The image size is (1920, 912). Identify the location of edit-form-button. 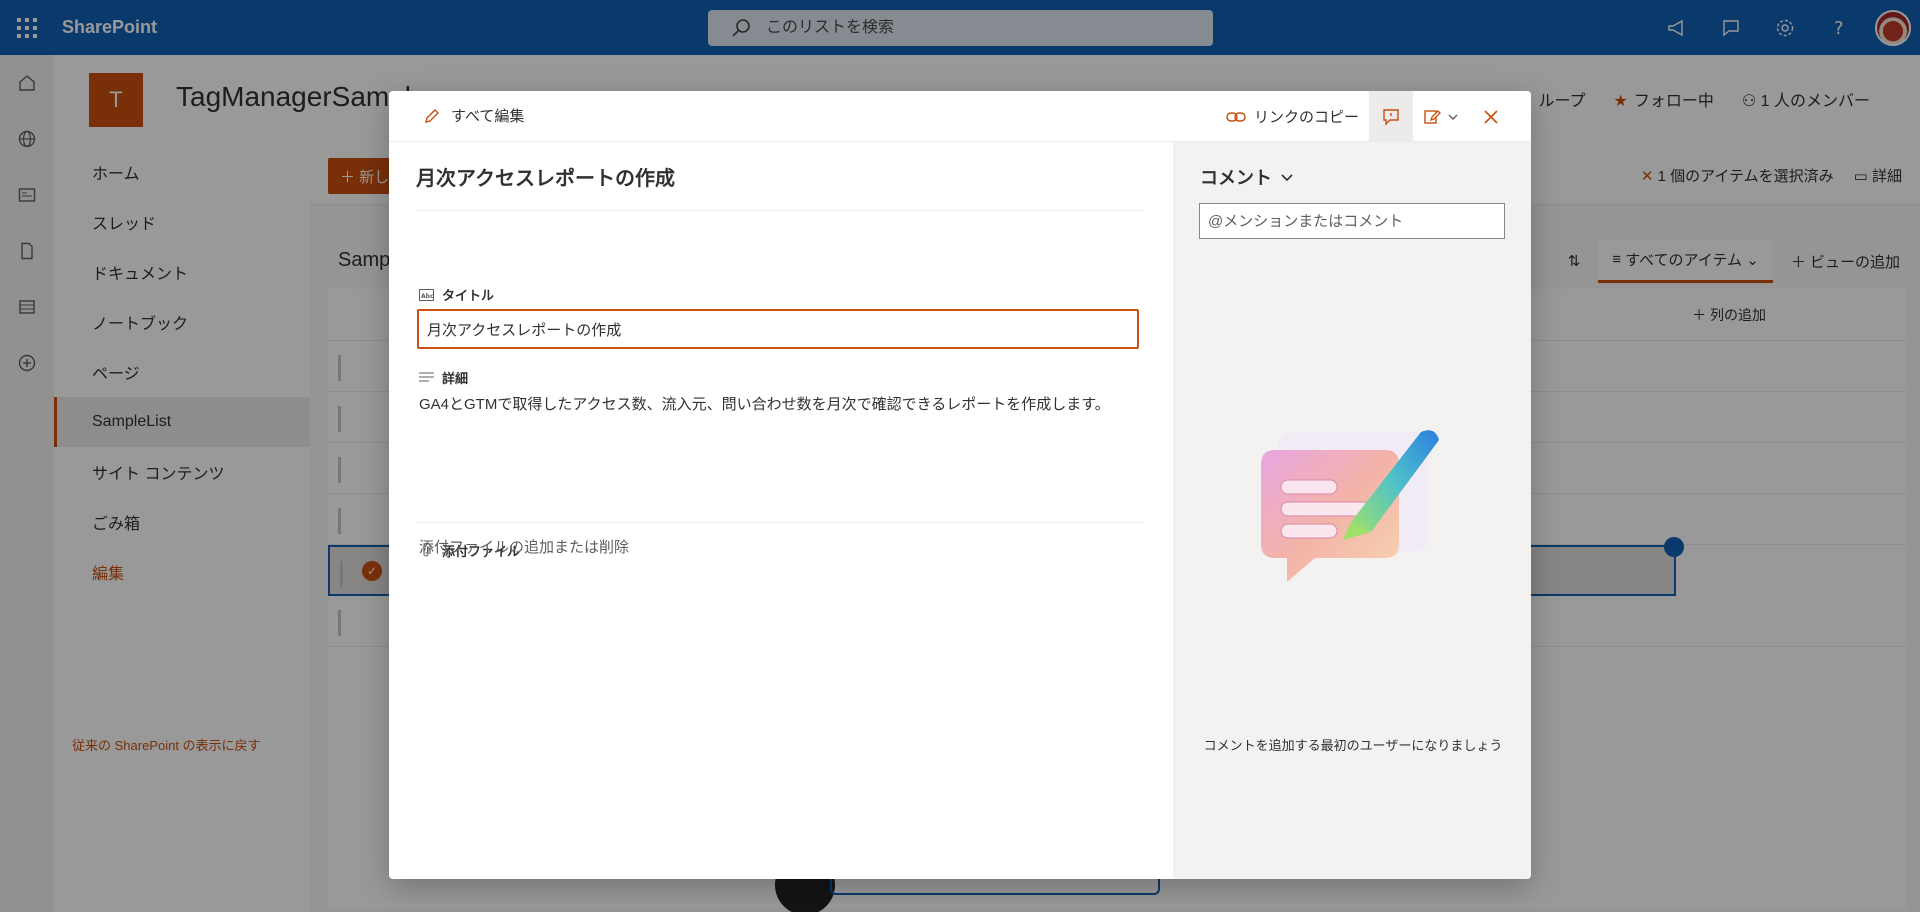
(1441, 116).